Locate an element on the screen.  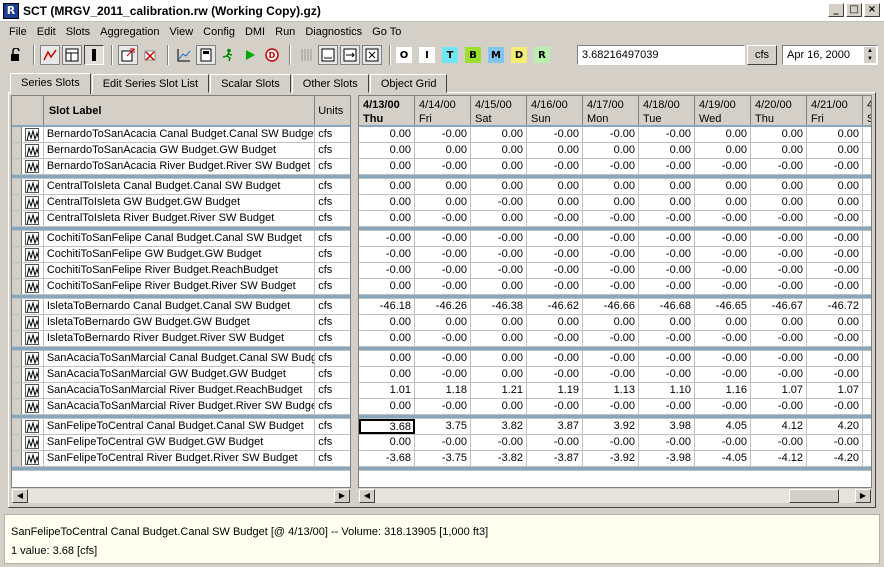
maximize-button: □ is located at coordinates (854, 10).